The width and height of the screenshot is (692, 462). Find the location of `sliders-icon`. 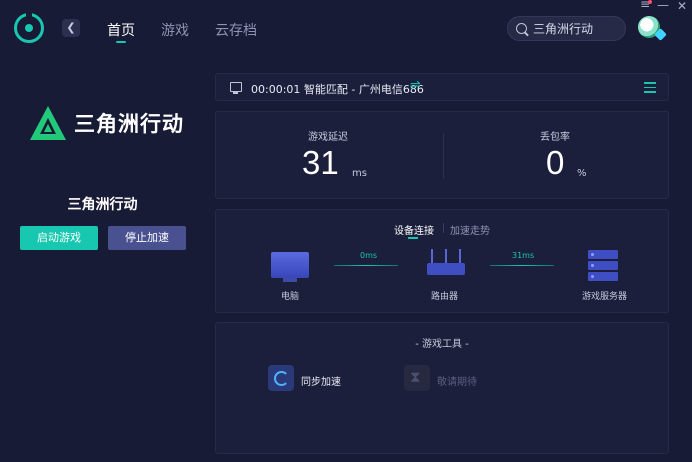

sliders-icon is located at coordinates (650, 87).